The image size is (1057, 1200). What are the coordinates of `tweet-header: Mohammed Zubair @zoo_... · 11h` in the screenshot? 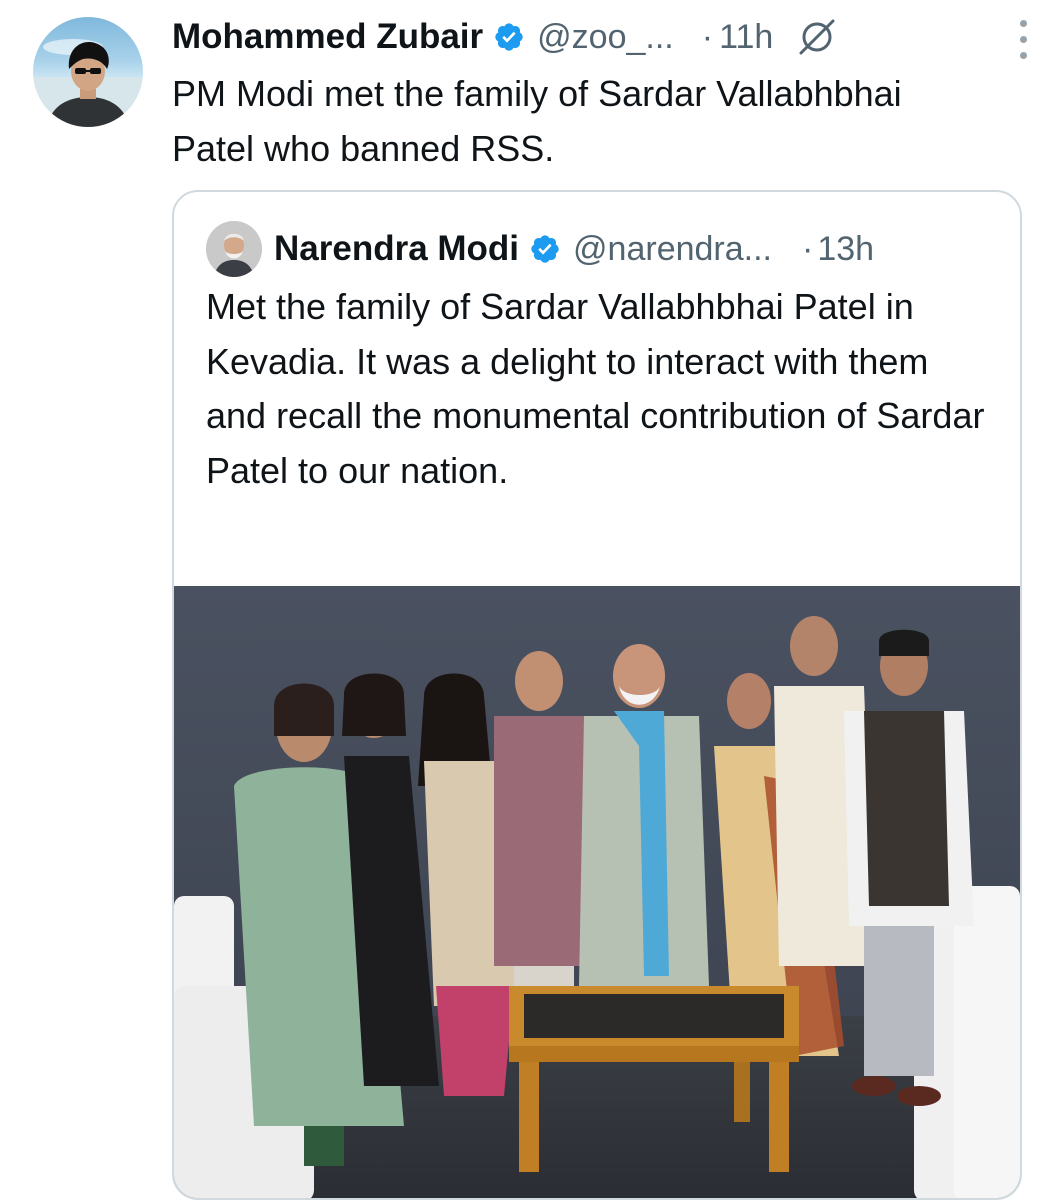 It's located at (604, 37).